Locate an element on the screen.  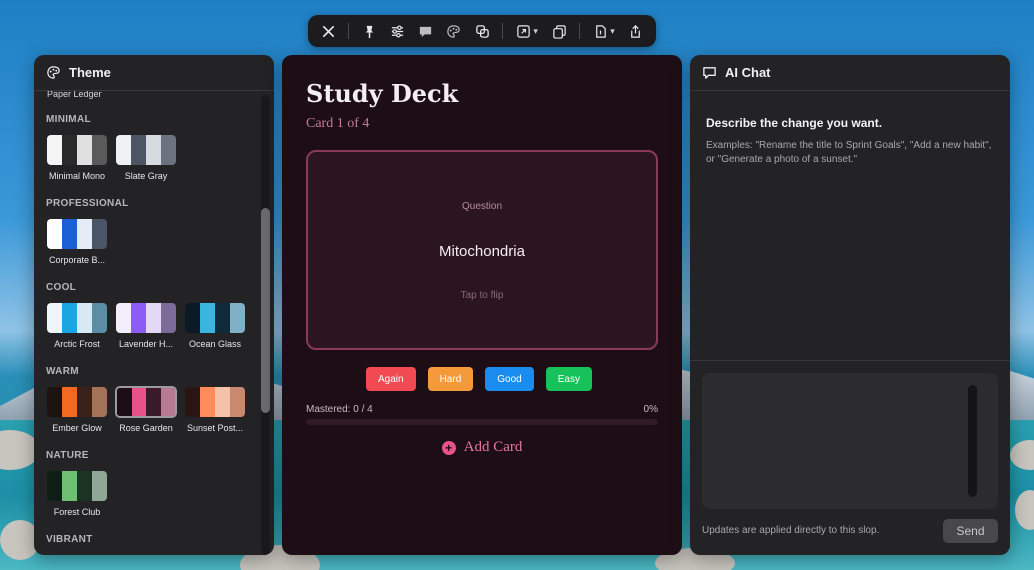
theme-panel-header: Theme is located at coordinates (154, 73).